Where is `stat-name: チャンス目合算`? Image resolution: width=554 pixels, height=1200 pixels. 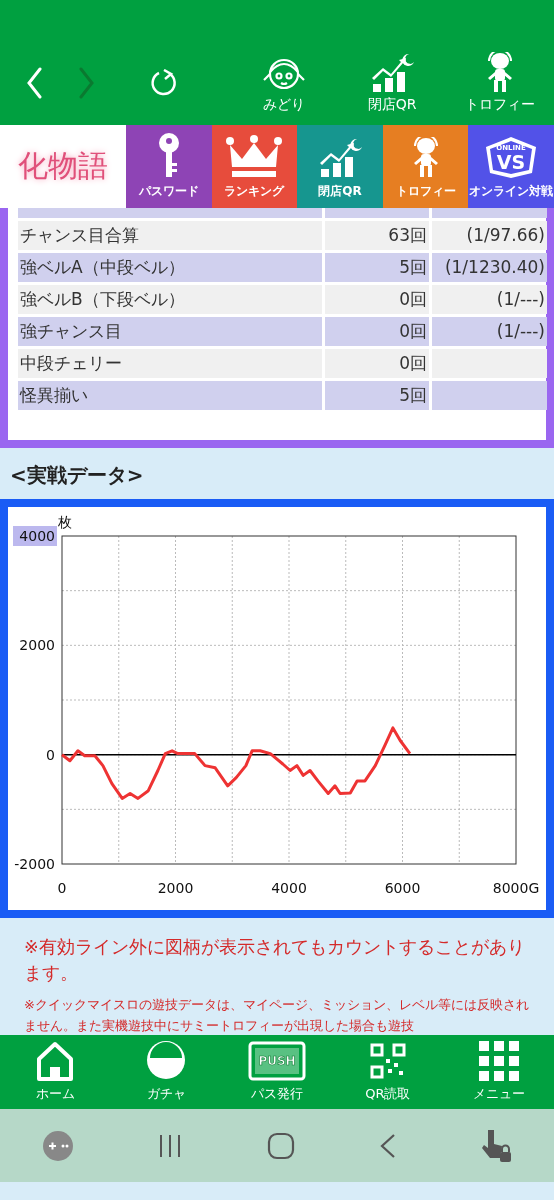
stat-name: チャンス目合算 is located at coordinates (170, 235).